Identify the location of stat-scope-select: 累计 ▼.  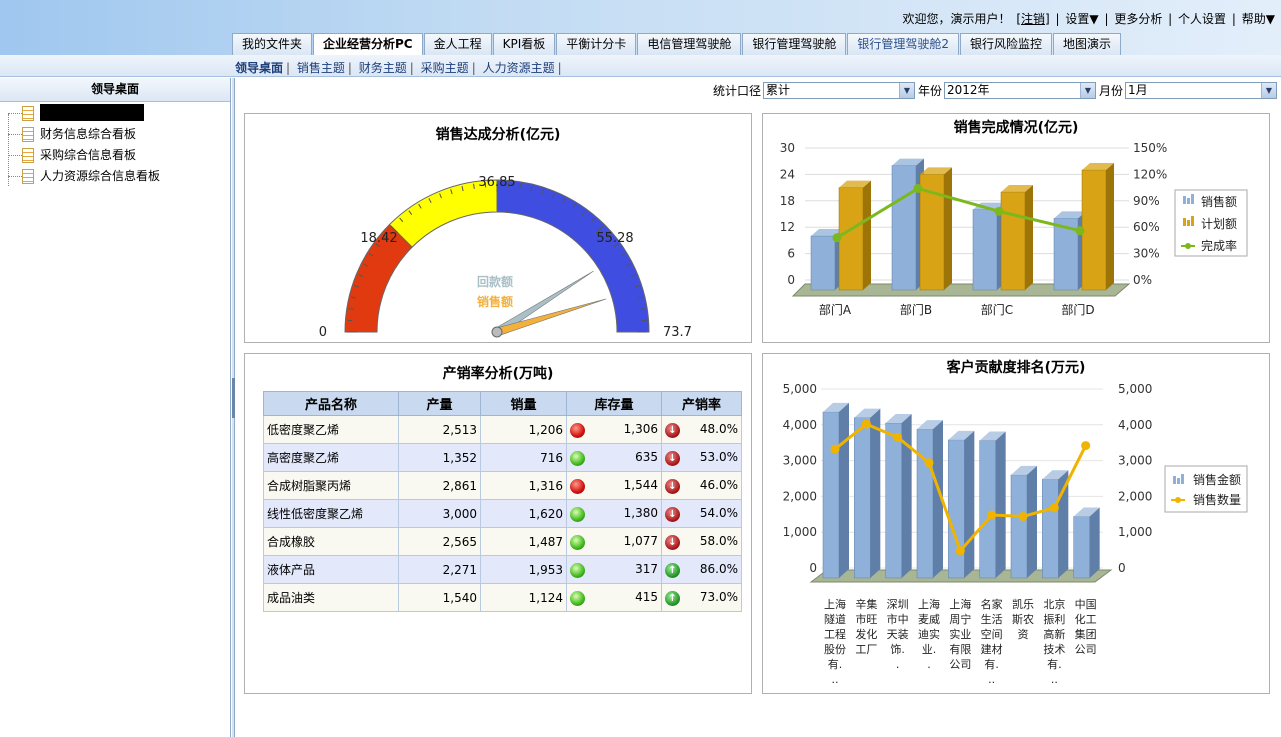
(838, 90).